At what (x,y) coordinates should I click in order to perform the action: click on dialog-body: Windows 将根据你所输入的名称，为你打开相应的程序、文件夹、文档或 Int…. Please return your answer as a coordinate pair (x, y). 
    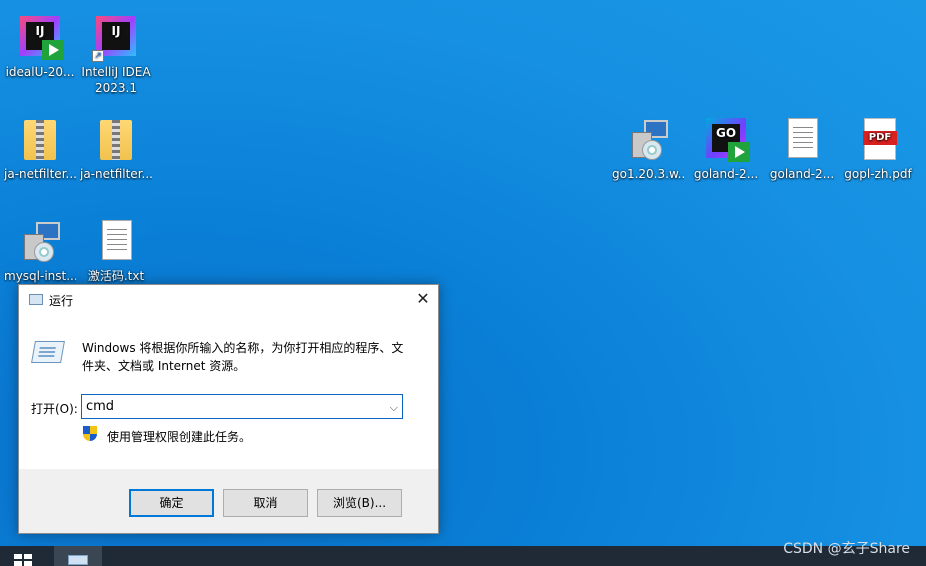
    Looking at the image, I should click on (228, 392).